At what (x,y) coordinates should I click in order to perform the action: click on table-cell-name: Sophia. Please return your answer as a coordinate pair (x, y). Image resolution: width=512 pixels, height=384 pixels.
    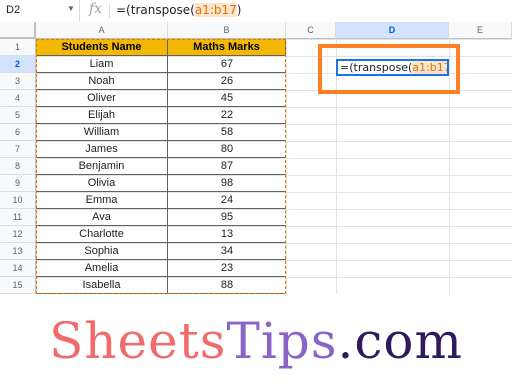
    Looking at the image, I should click on (102, 251).